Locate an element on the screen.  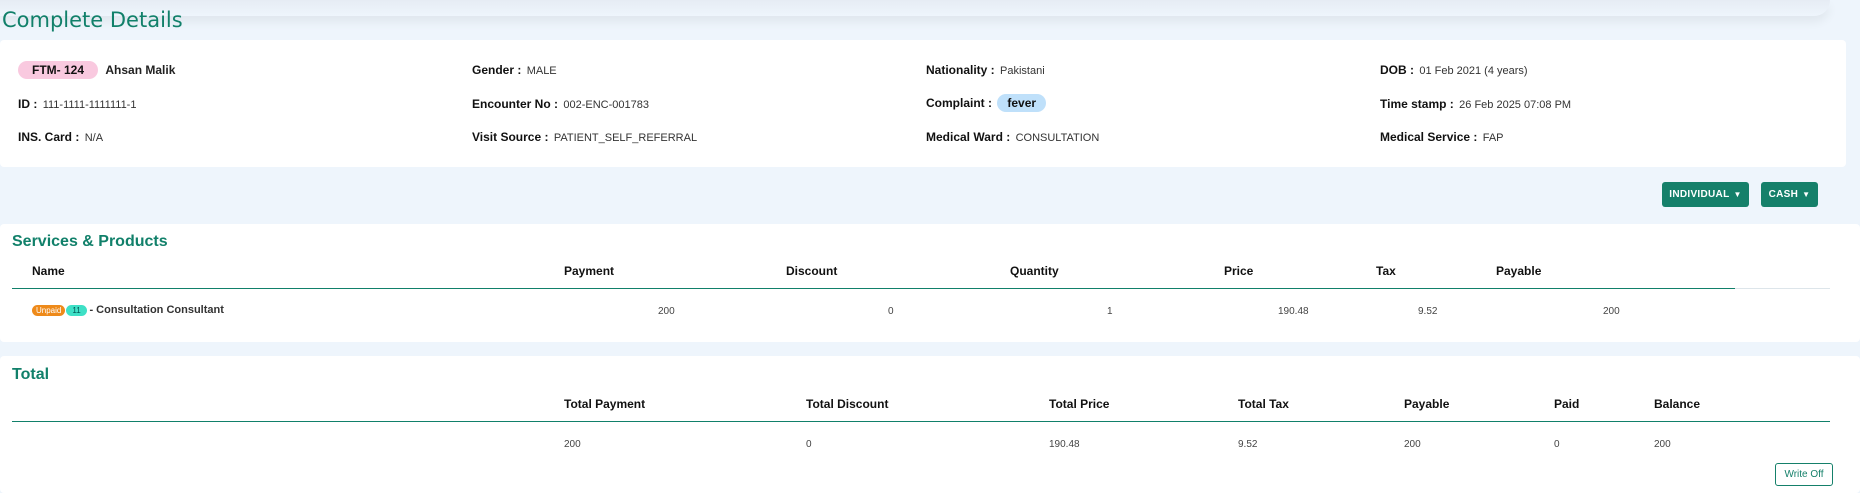
individual-button-label: INDIVIDUAL is located at coordinates (1699, 194).